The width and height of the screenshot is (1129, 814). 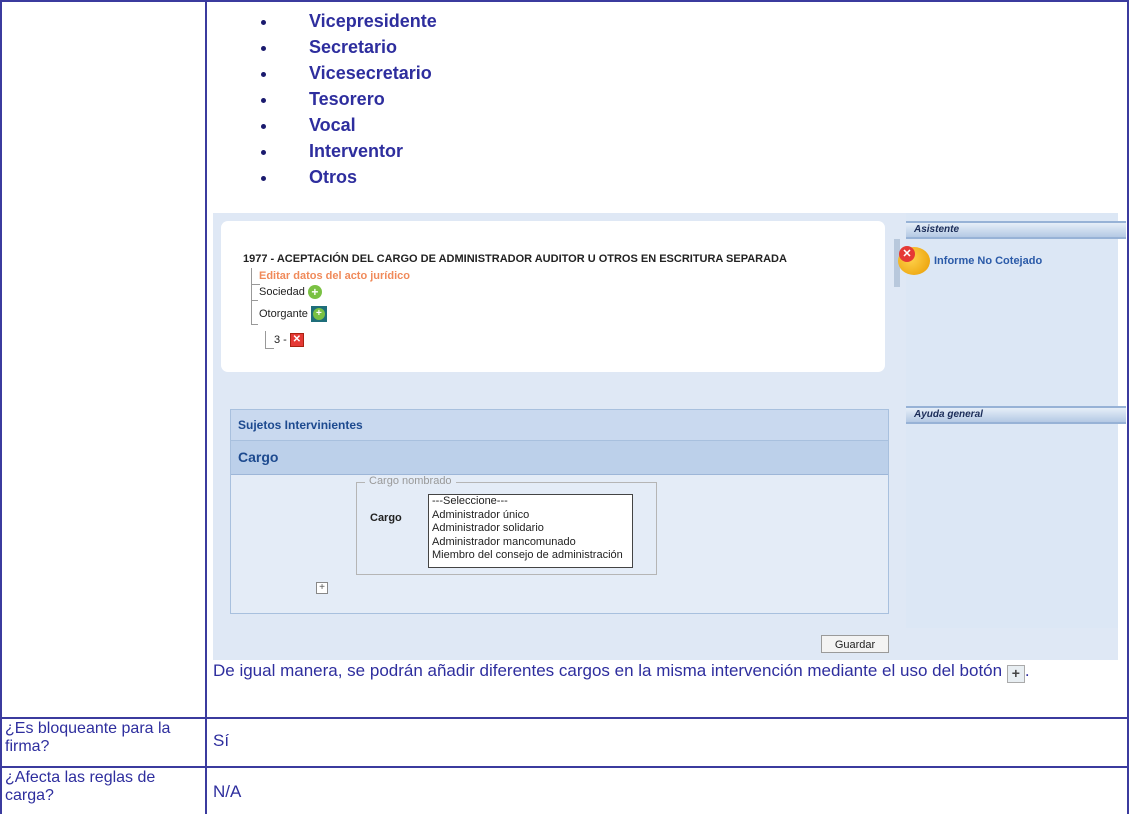 I want to click on tree-item-label: Sociedad, so click(x=282, y=292).